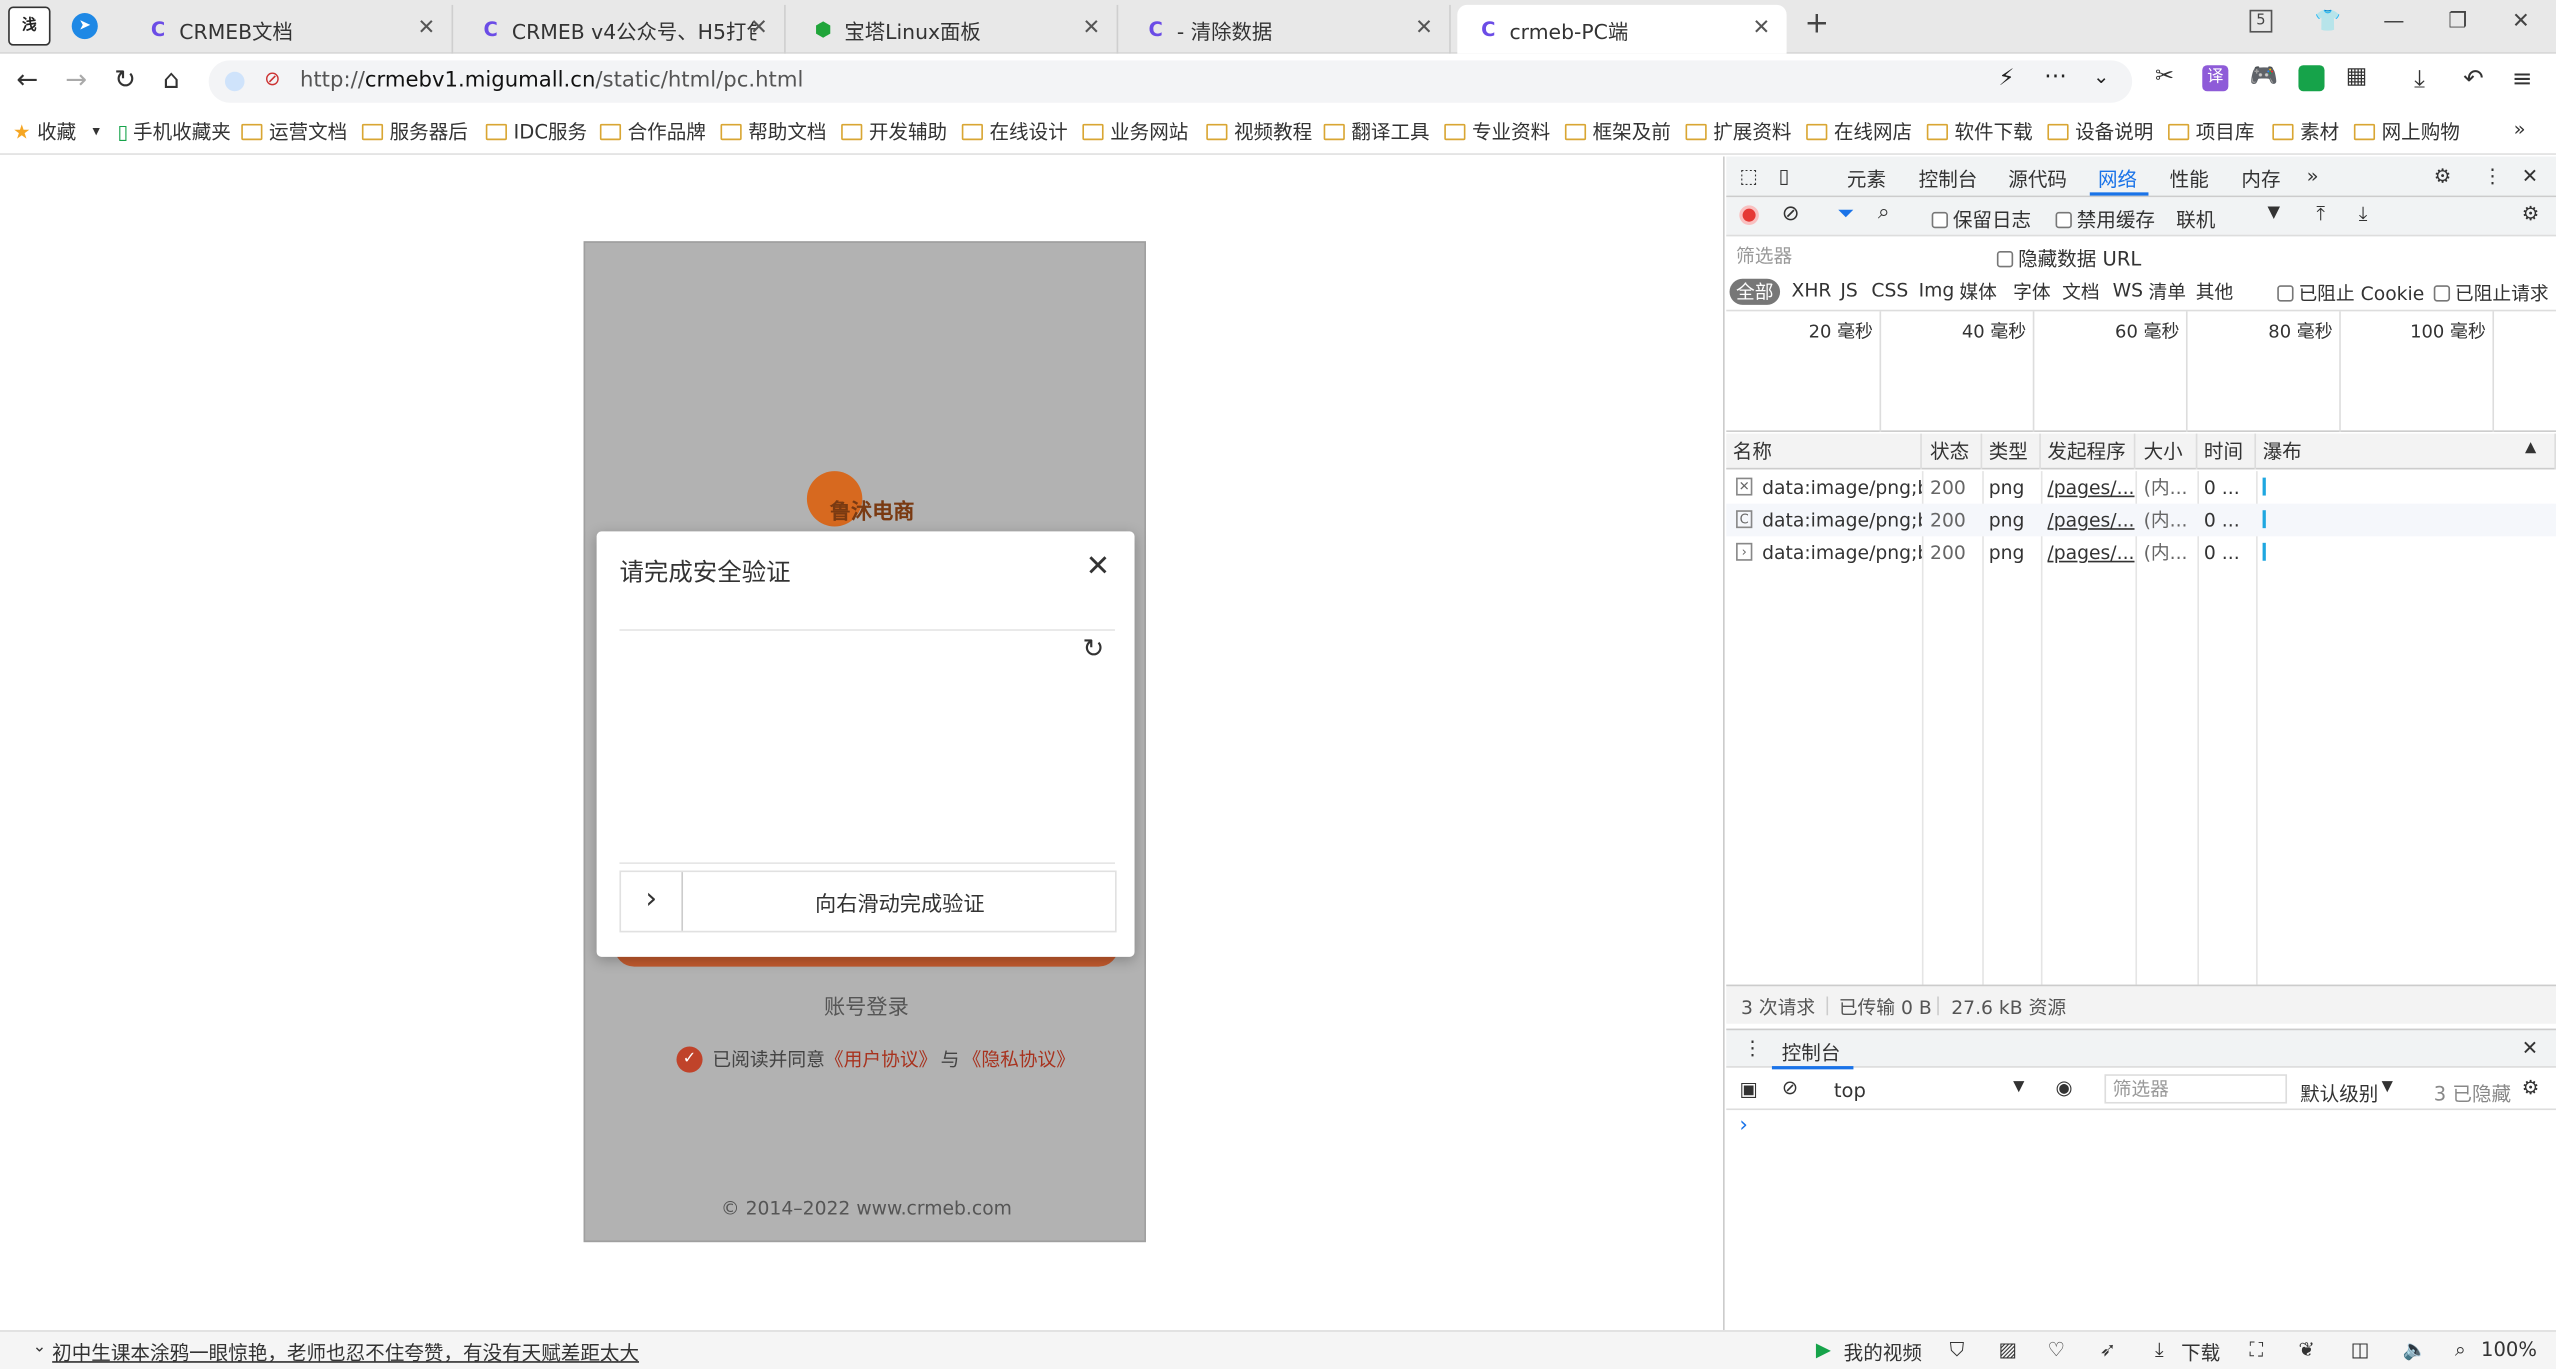 This screenshot has height=1369, width=2556. Describe the element at coordinates (2257, 1350) in the screenshot. I see `incognito-icon: ⛶` at that location.